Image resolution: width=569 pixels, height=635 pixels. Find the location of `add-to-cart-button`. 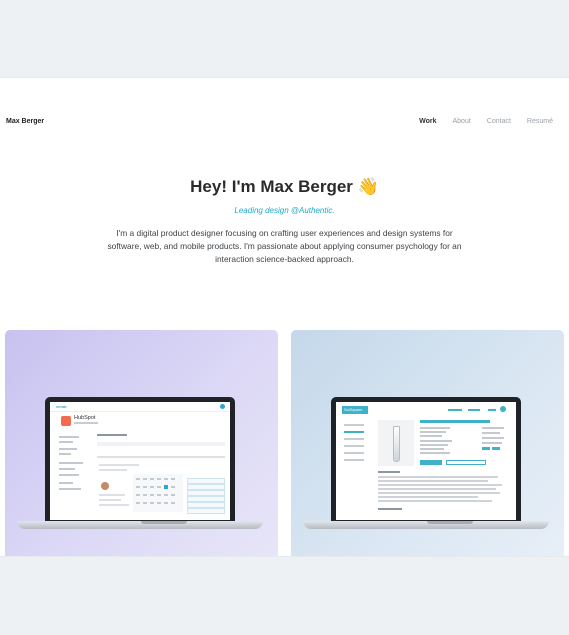

add-to-cart-button is located at coordinates (431, 462).